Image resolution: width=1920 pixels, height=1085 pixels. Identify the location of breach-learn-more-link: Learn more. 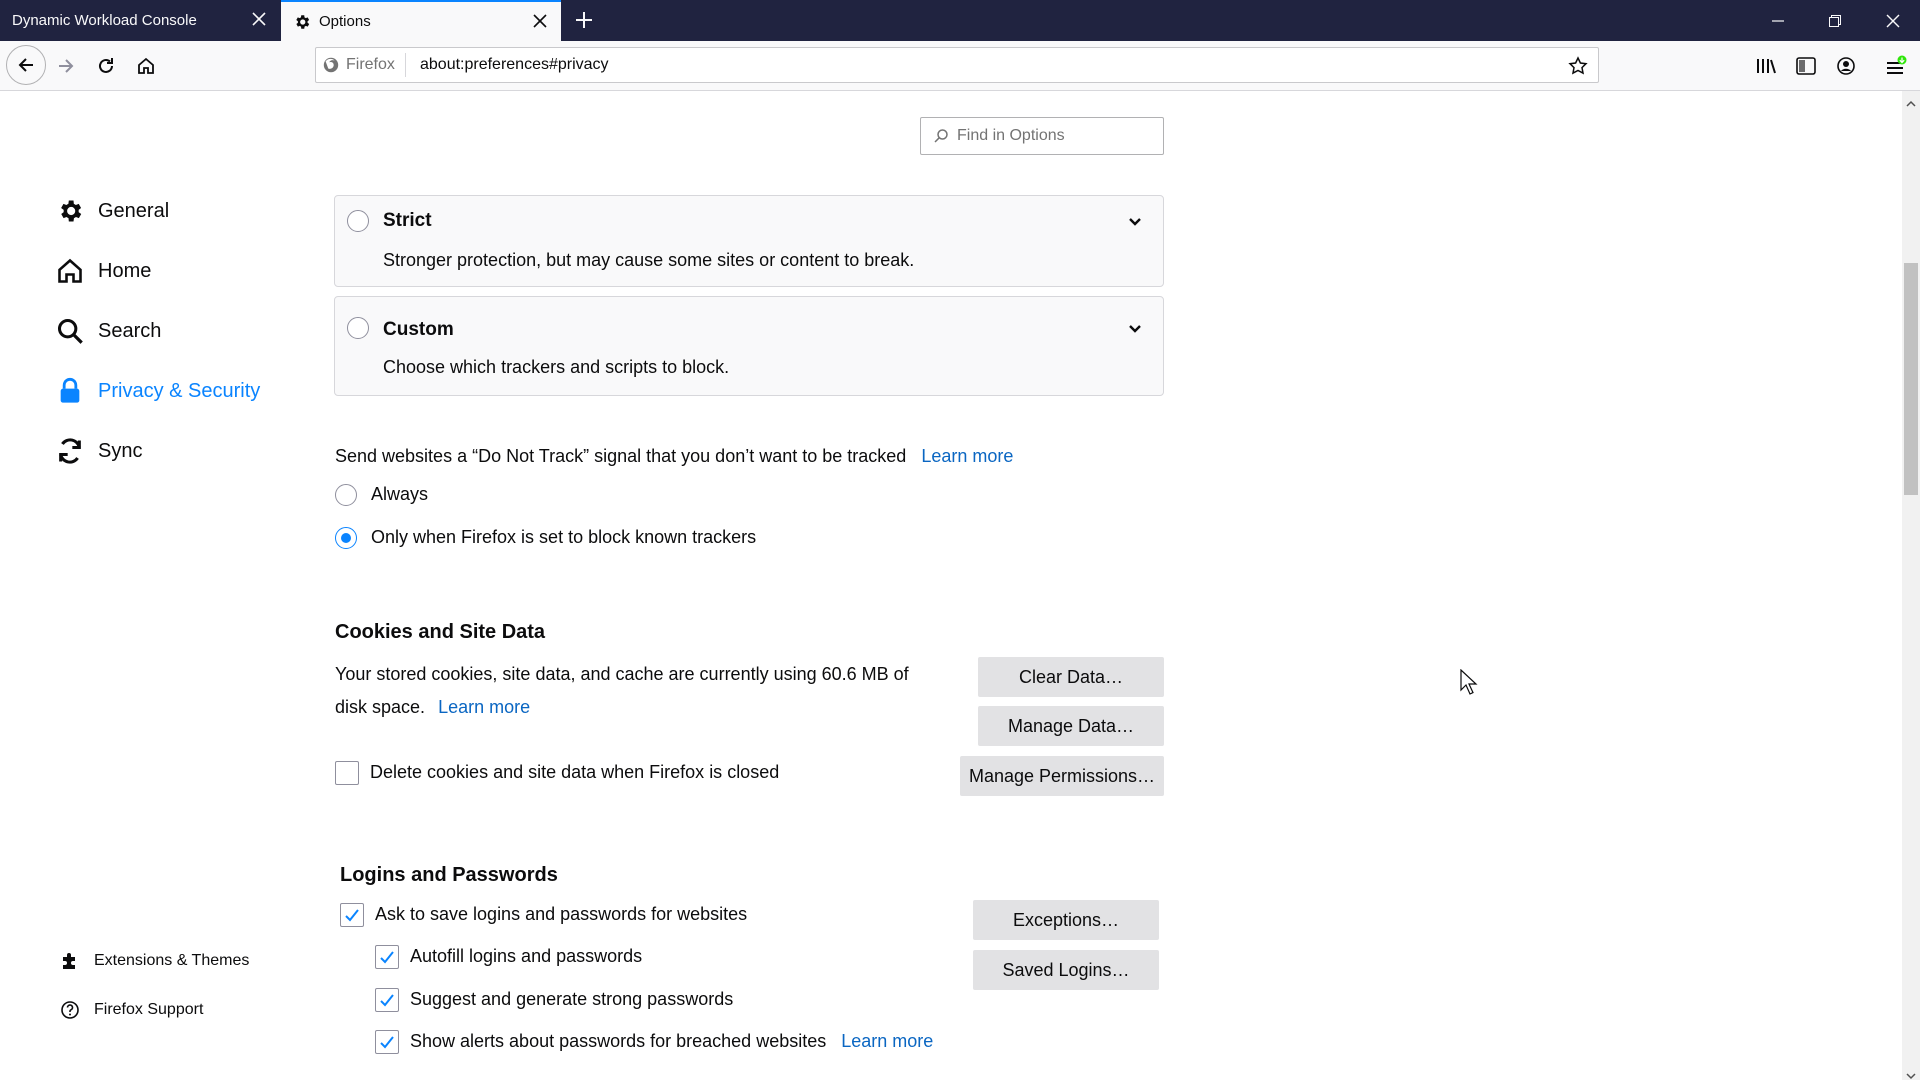
(887, 1041).